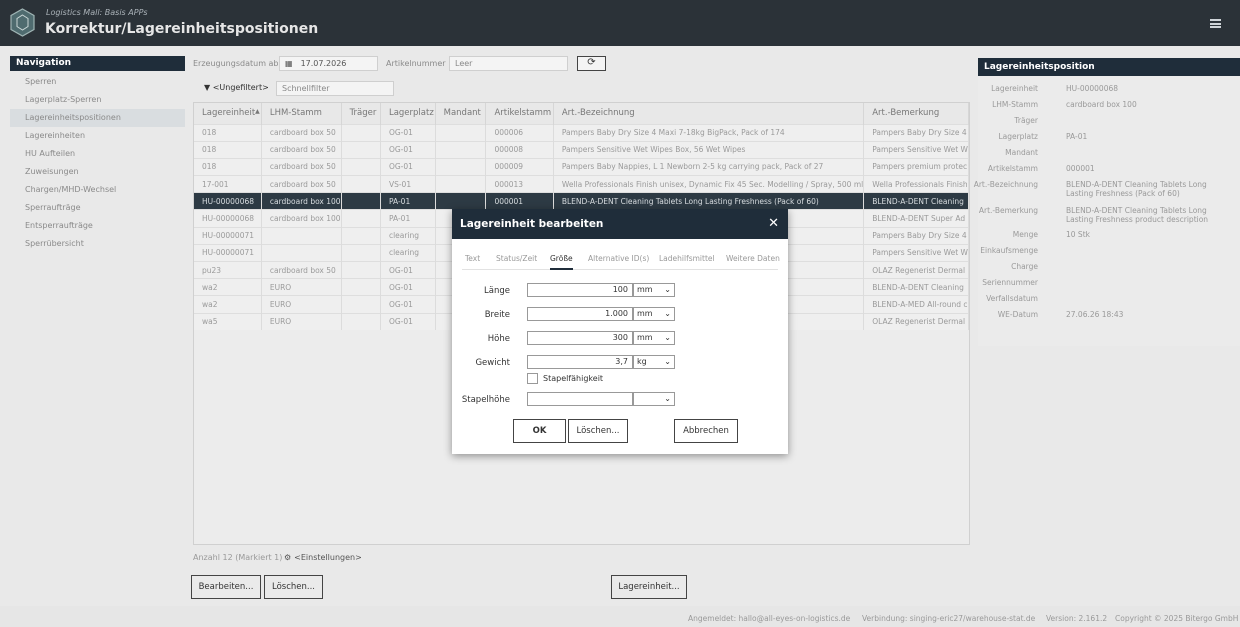 This screenshot has width=1240, height=627. I want to click on table-cell: Pampers Sensitive Wet W, so click(916, 149).